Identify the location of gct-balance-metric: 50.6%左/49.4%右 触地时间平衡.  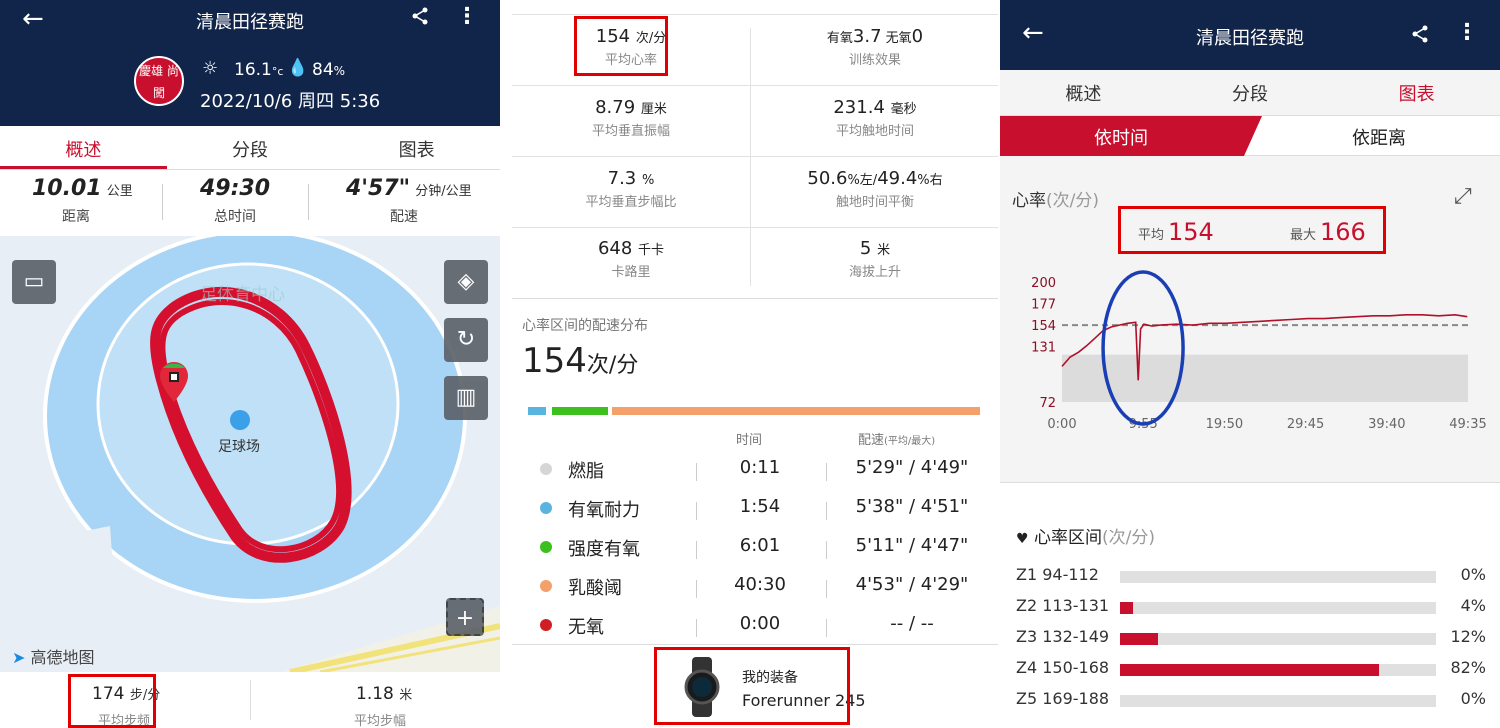
(874, 189).